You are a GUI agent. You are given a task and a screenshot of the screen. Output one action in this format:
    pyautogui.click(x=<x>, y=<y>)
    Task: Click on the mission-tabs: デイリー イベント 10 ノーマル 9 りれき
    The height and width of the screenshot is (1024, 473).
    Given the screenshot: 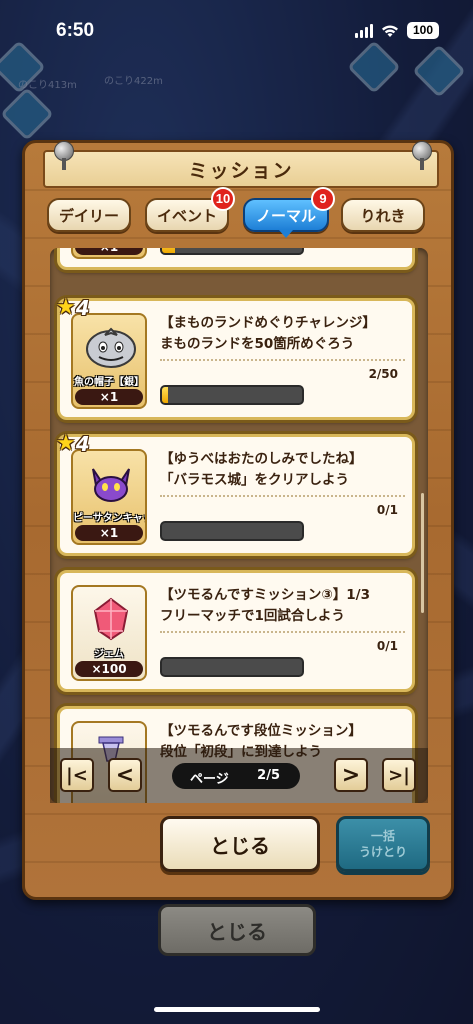 What is the action you would take?
    pyautogui.click(x=237, y=212)
    